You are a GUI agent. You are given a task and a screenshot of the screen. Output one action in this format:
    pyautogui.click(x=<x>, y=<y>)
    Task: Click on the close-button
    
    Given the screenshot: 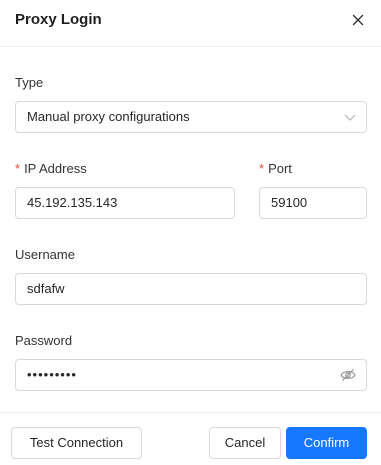 What is the action you would take?
    pyautogui.click(x=358, y=20)
    